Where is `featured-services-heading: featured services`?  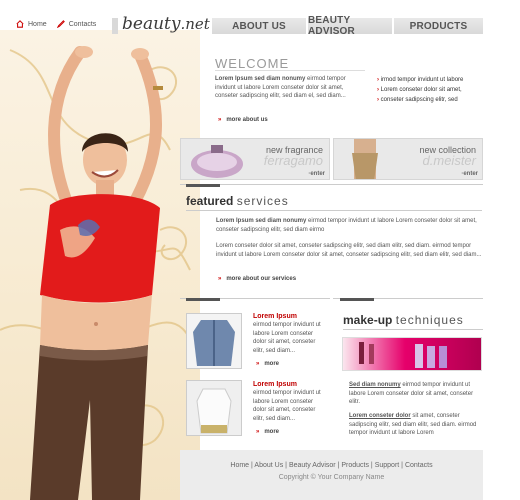 featured-services-heading: featured services is located at coordinates (237, 201).